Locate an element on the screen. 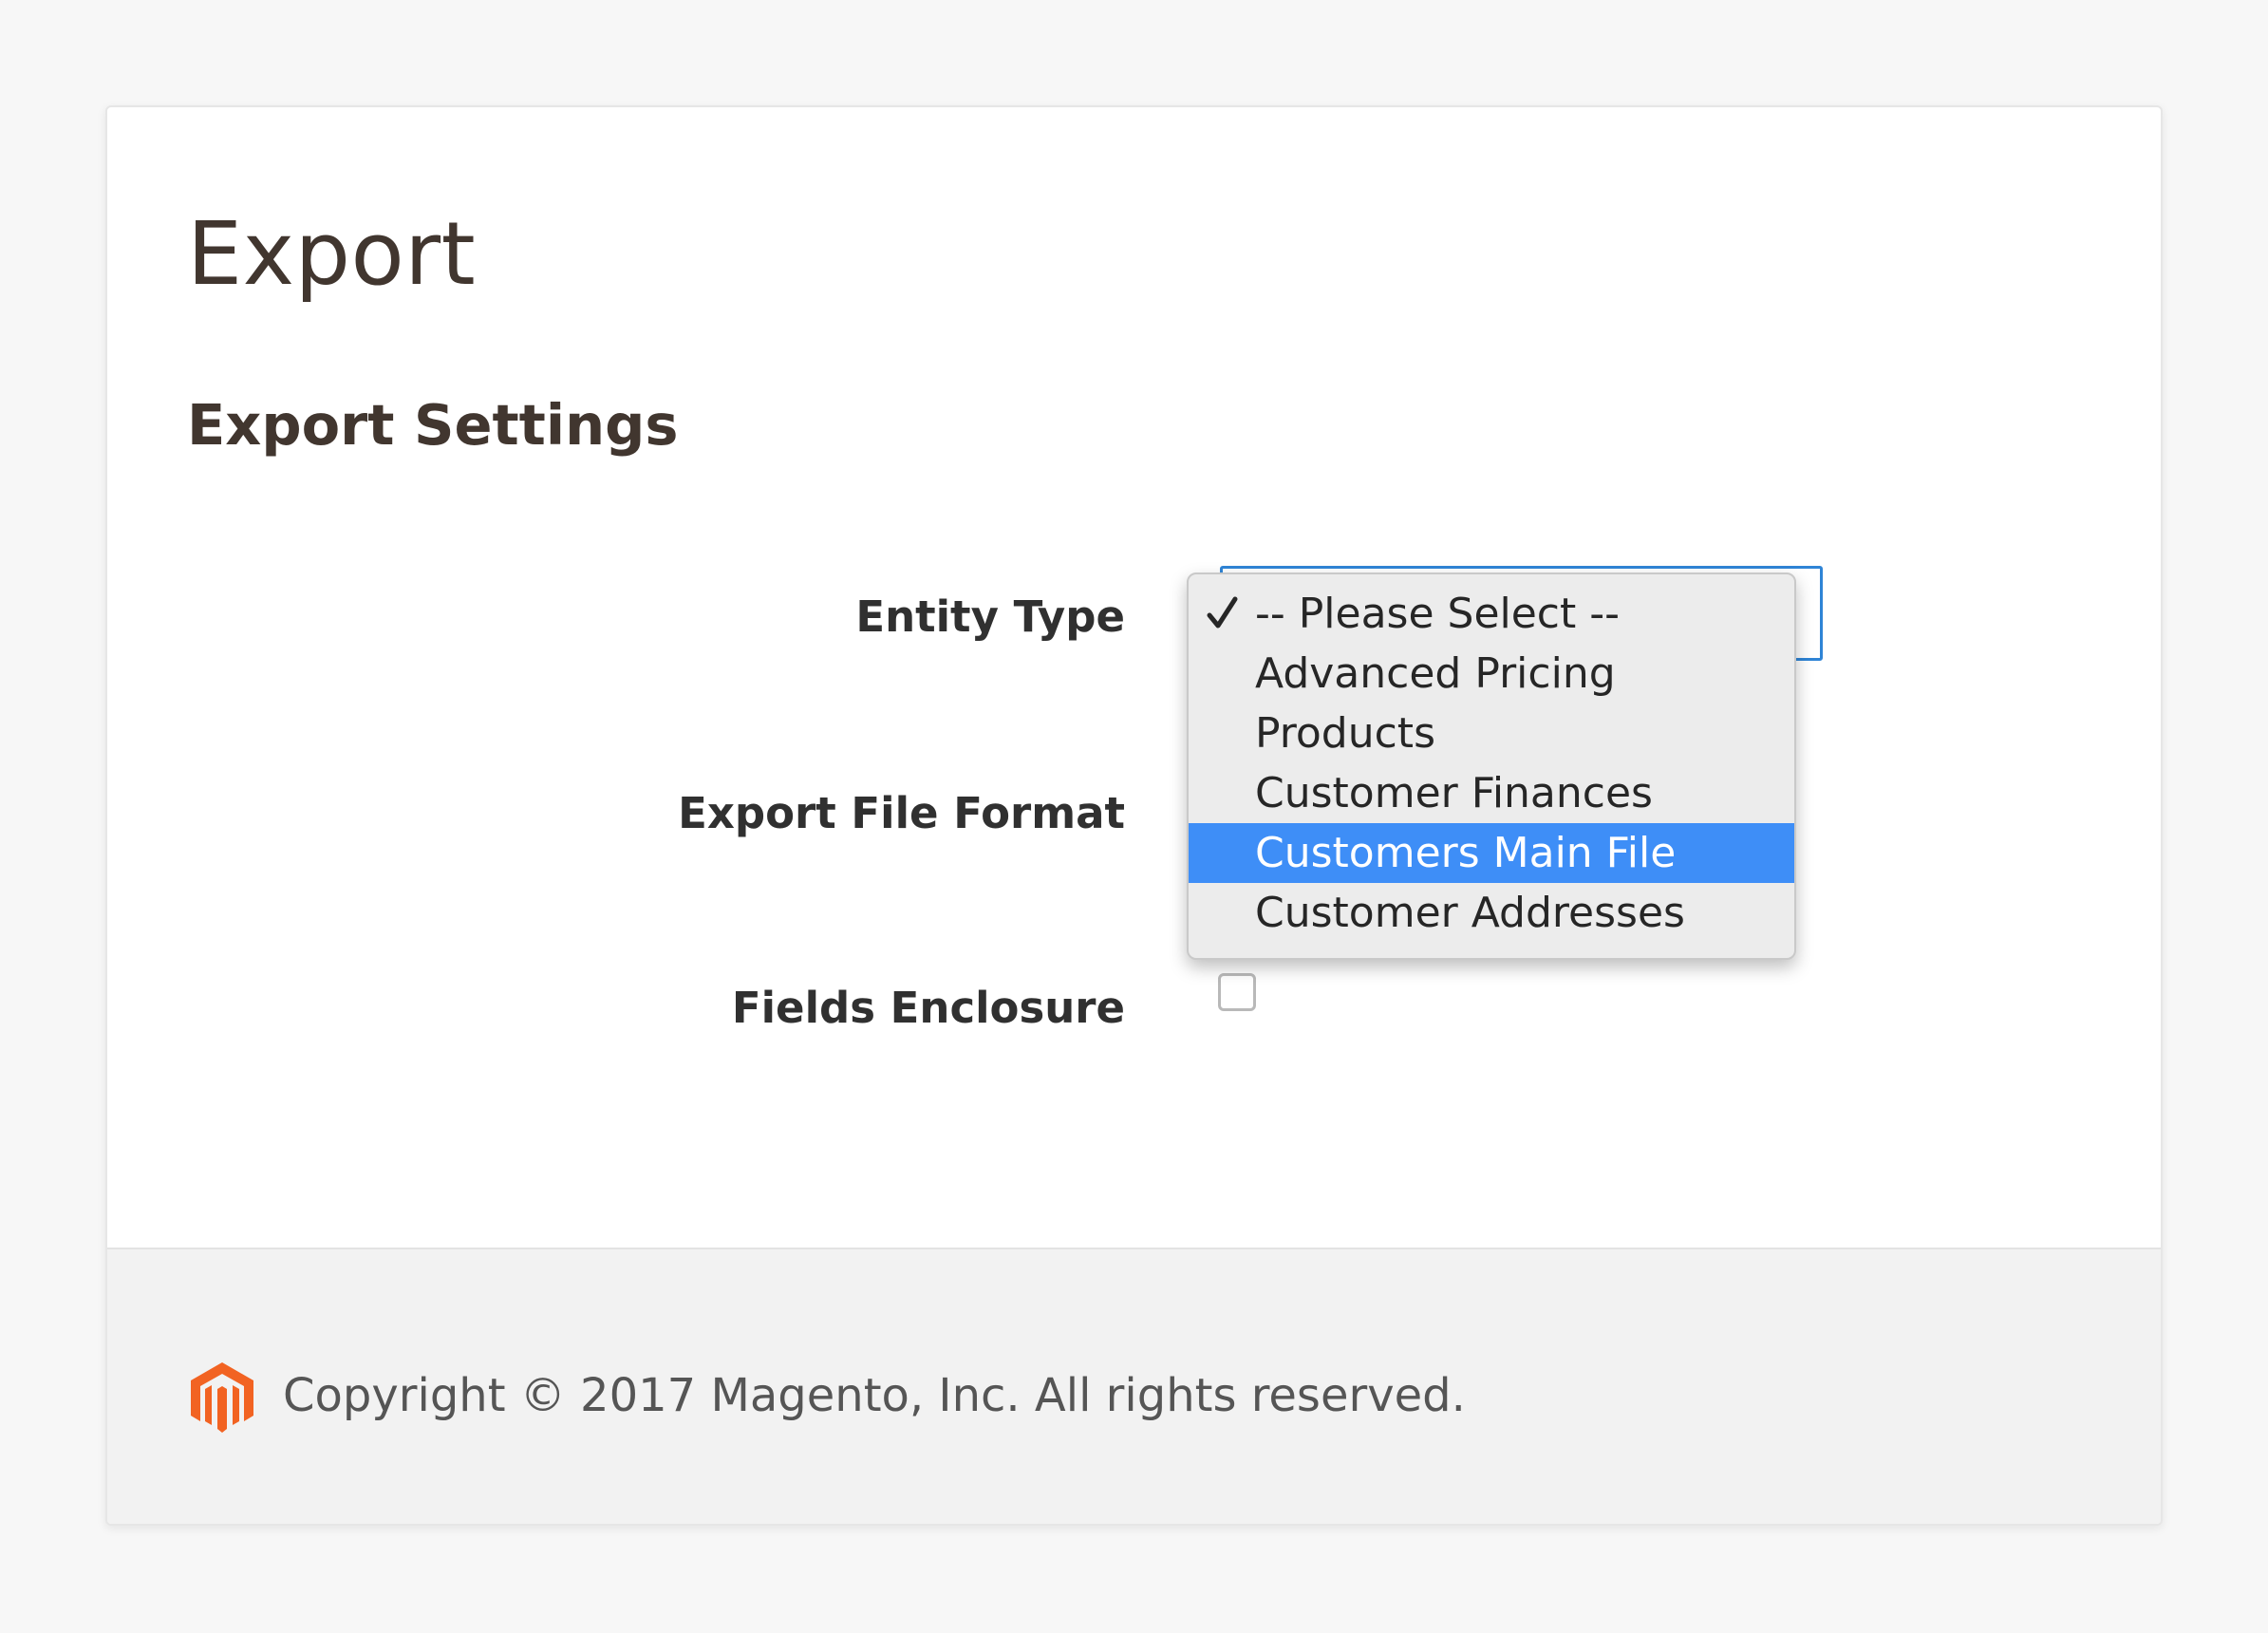  dropdown-option-label: Products is located at coordinates (1345, 733).